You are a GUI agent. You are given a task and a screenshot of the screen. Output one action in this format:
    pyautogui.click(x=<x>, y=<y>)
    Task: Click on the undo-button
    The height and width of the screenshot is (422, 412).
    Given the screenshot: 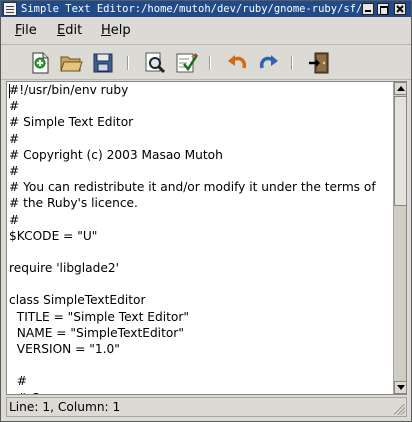 What is the action you would take?
    pyautogui.click(x=237, y=63)
    